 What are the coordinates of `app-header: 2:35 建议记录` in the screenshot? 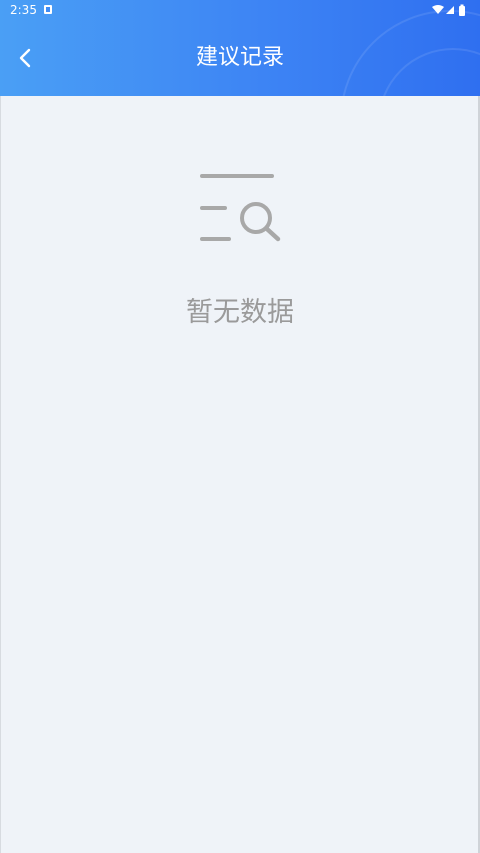 It's located at (240, 48).